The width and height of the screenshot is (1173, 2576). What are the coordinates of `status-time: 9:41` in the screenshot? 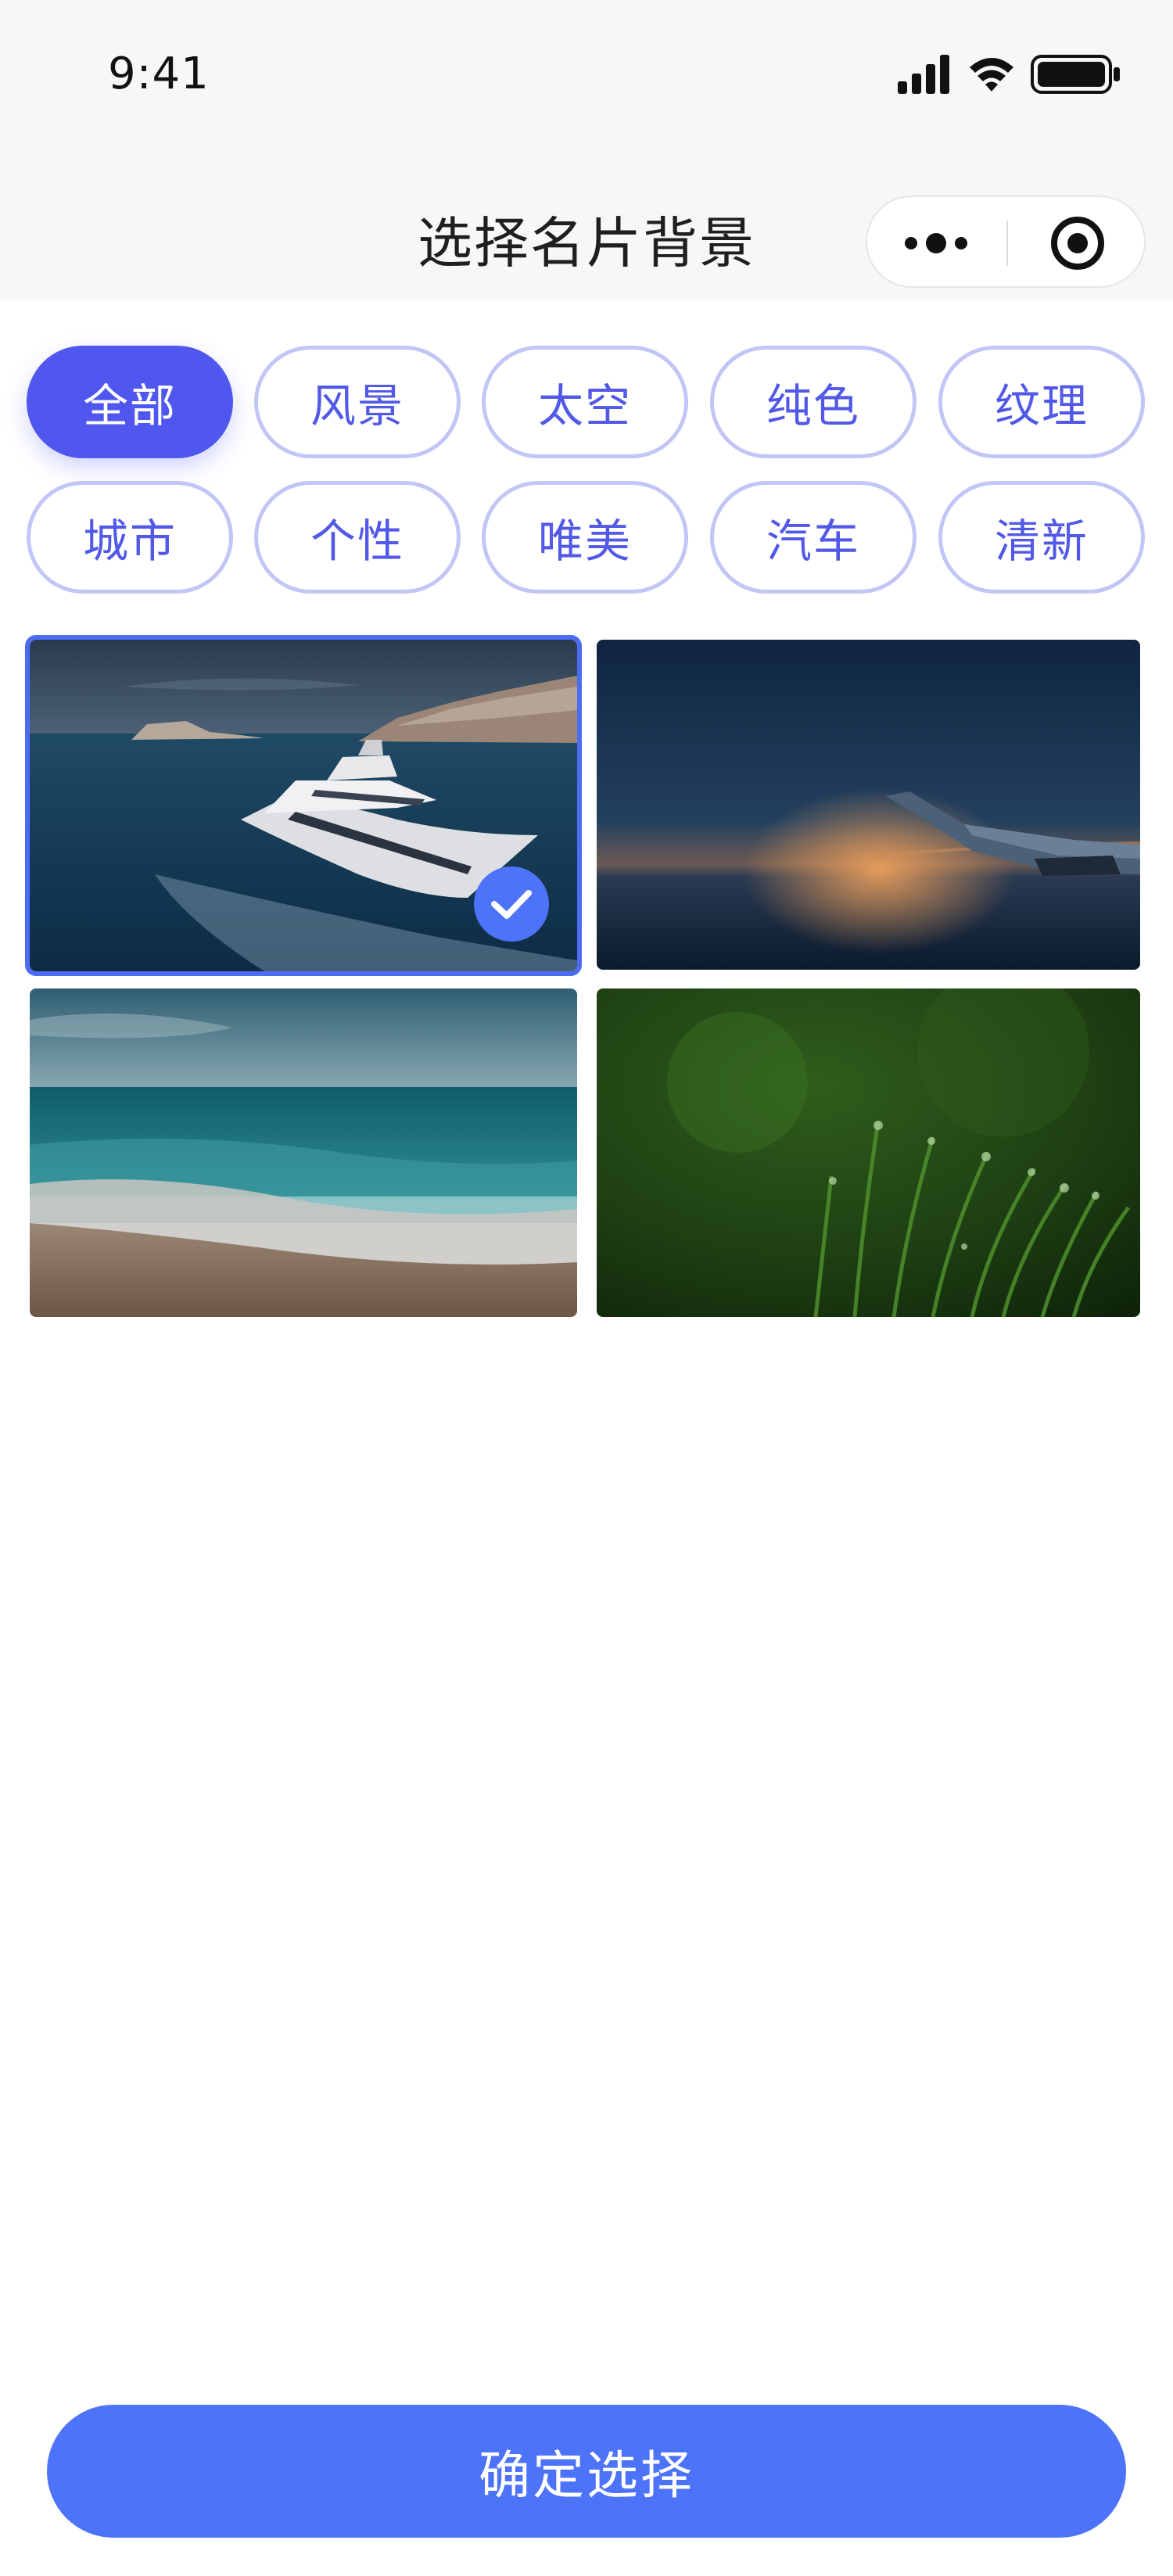 It's located at (159, 73).